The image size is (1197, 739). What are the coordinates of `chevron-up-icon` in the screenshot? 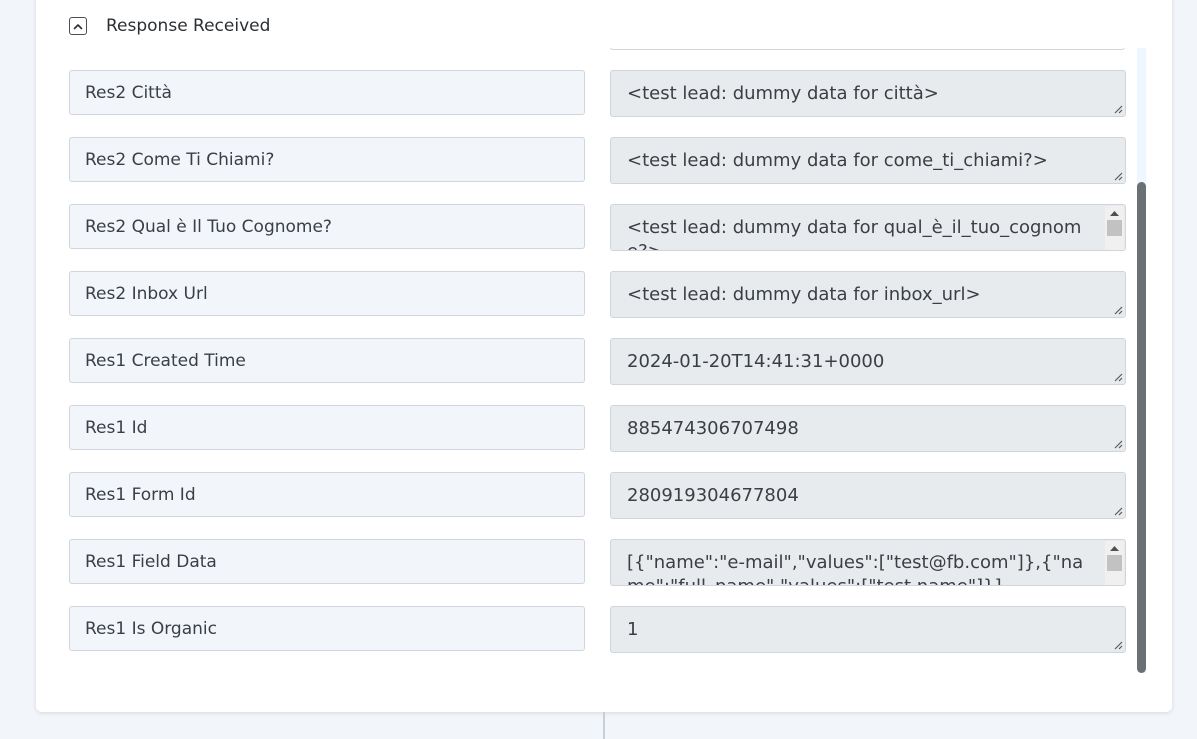 It's located at (78, 26).